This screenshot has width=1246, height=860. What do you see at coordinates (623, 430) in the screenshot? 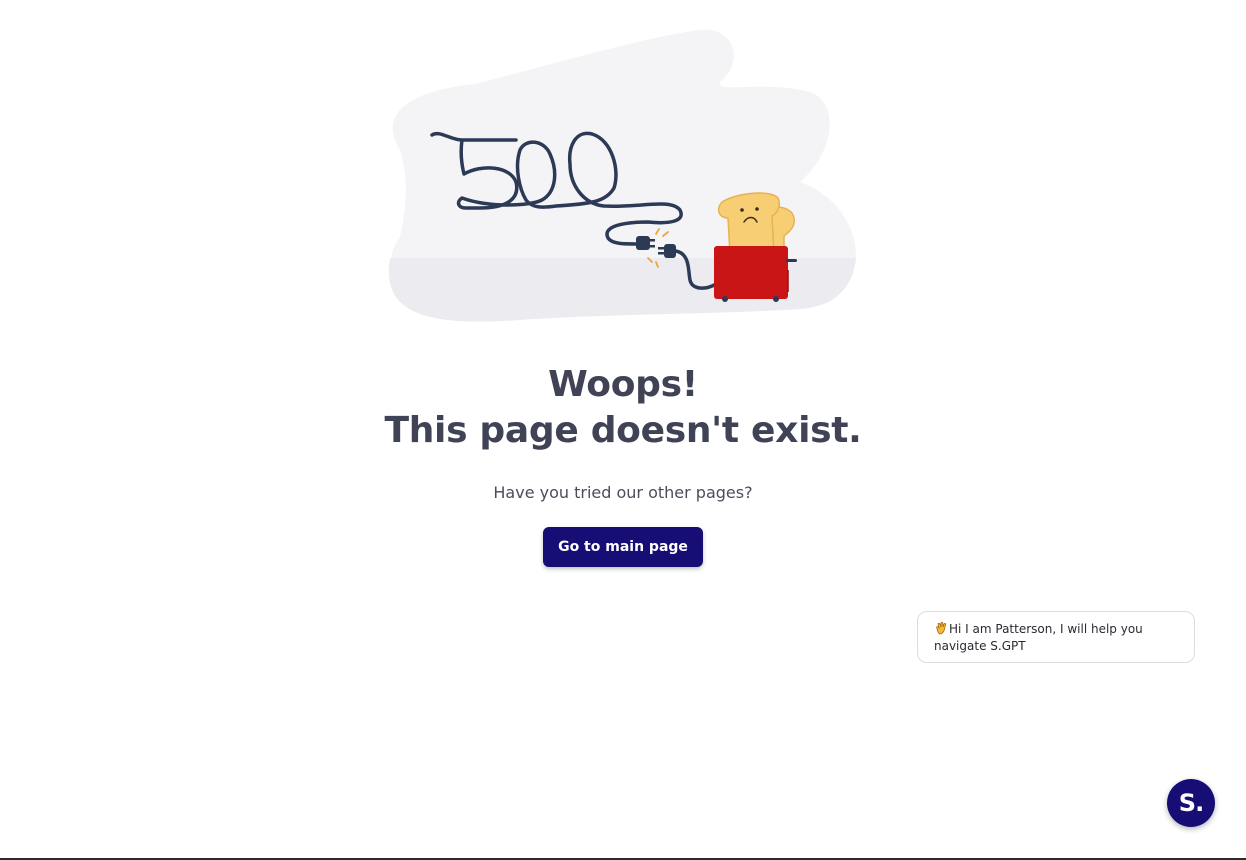
I see `headline-line-2: This page doesn't exist.` at bounding box center [623, 430].